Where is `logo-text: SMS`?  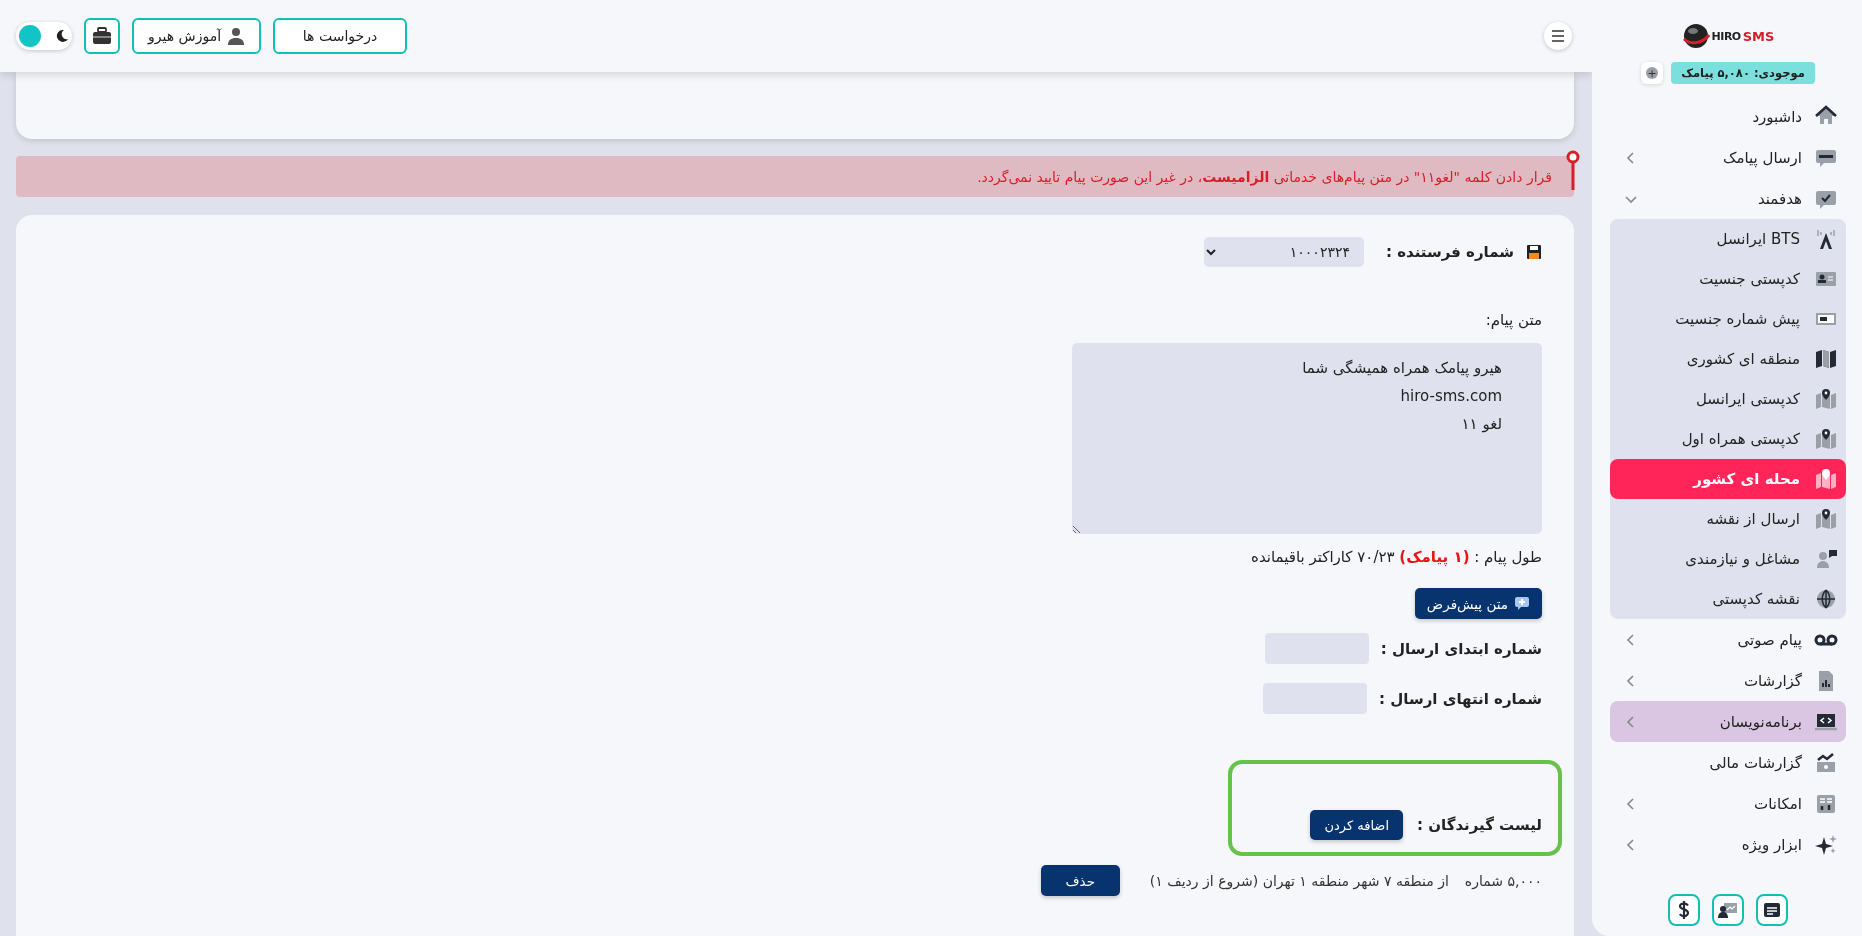 logo-text: SMS is located at coordinates (1758, 36).